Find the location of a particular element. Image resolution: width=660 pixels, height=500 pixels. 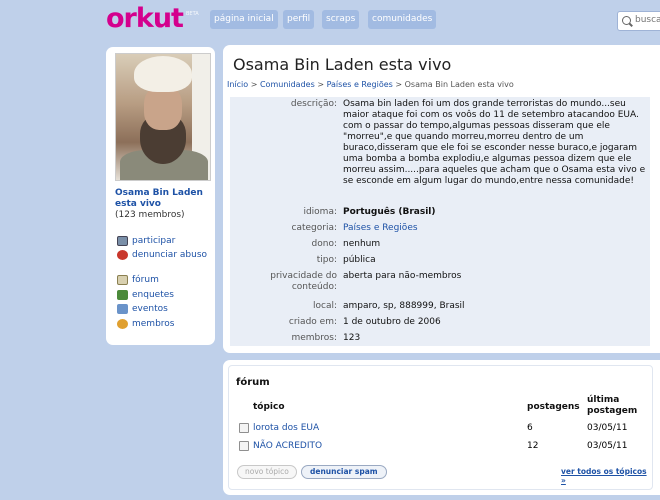

field-label: criado em: is located at coordinates (312, 322).